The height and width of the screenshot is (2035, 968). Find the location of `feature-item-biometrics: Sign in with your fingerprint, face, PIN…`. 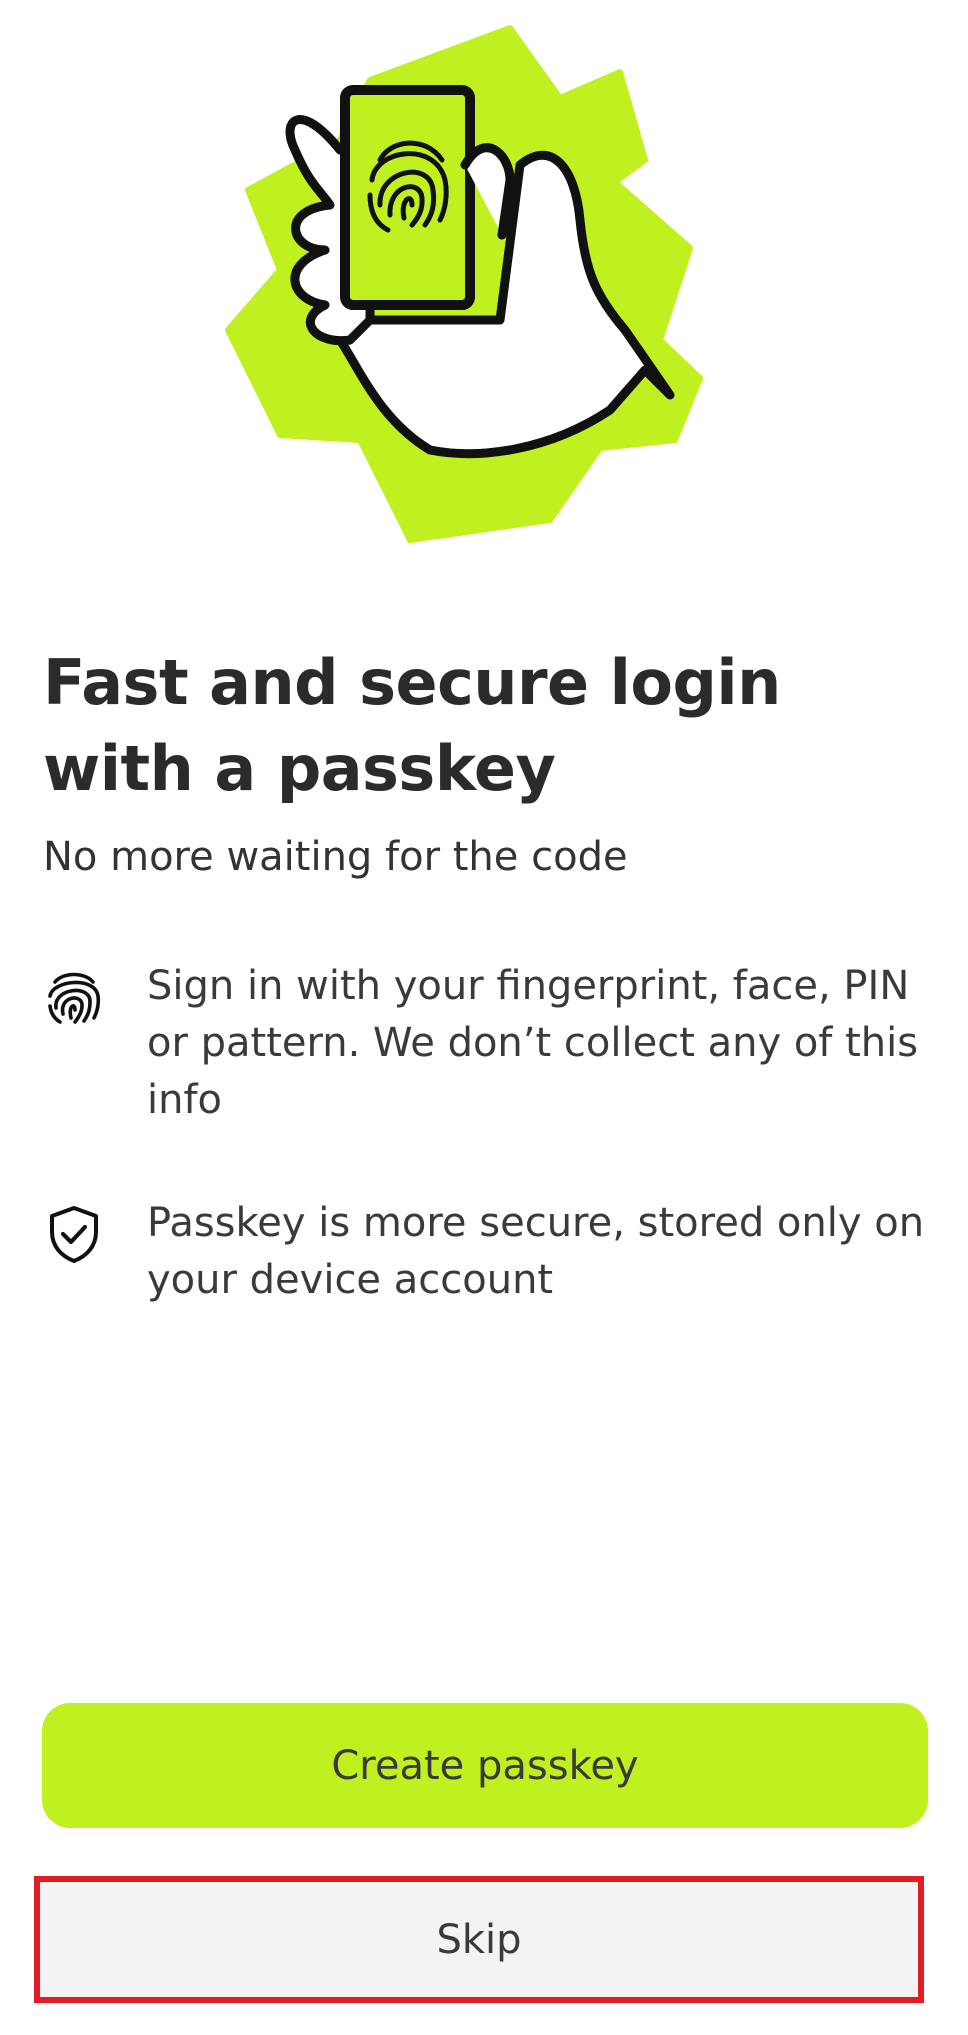

feature-item-biometrics: Sign in with your fingerprint, face, PIN… is located at coordinates (493, 1043).